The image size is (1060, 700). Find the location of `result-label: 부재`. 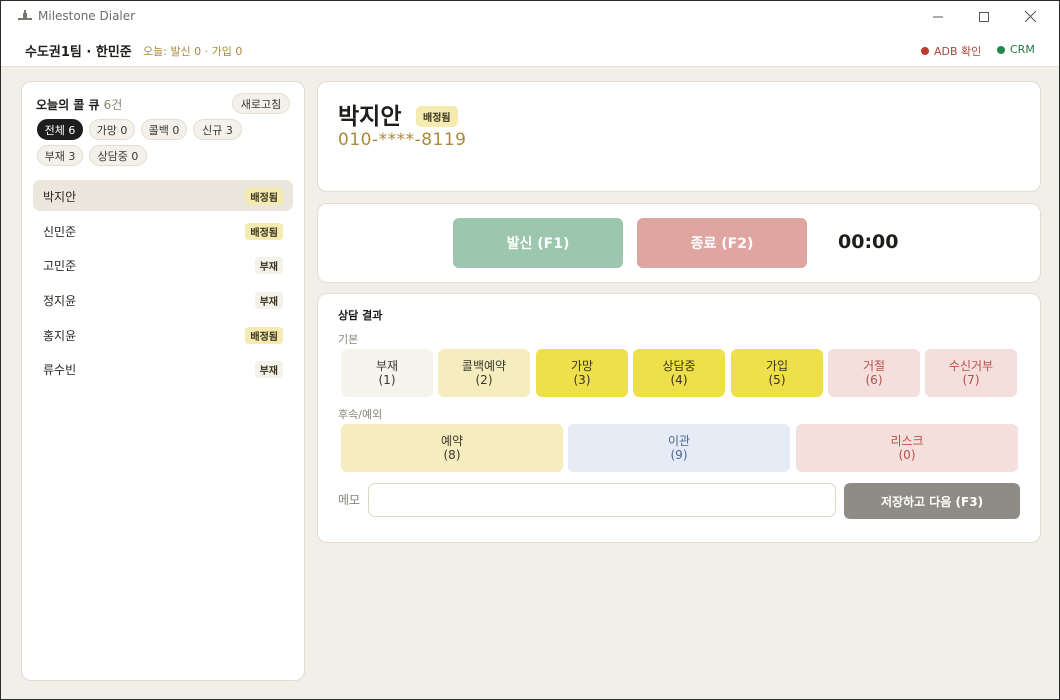

result-label: 부재 is located at coordinates (387, 366).